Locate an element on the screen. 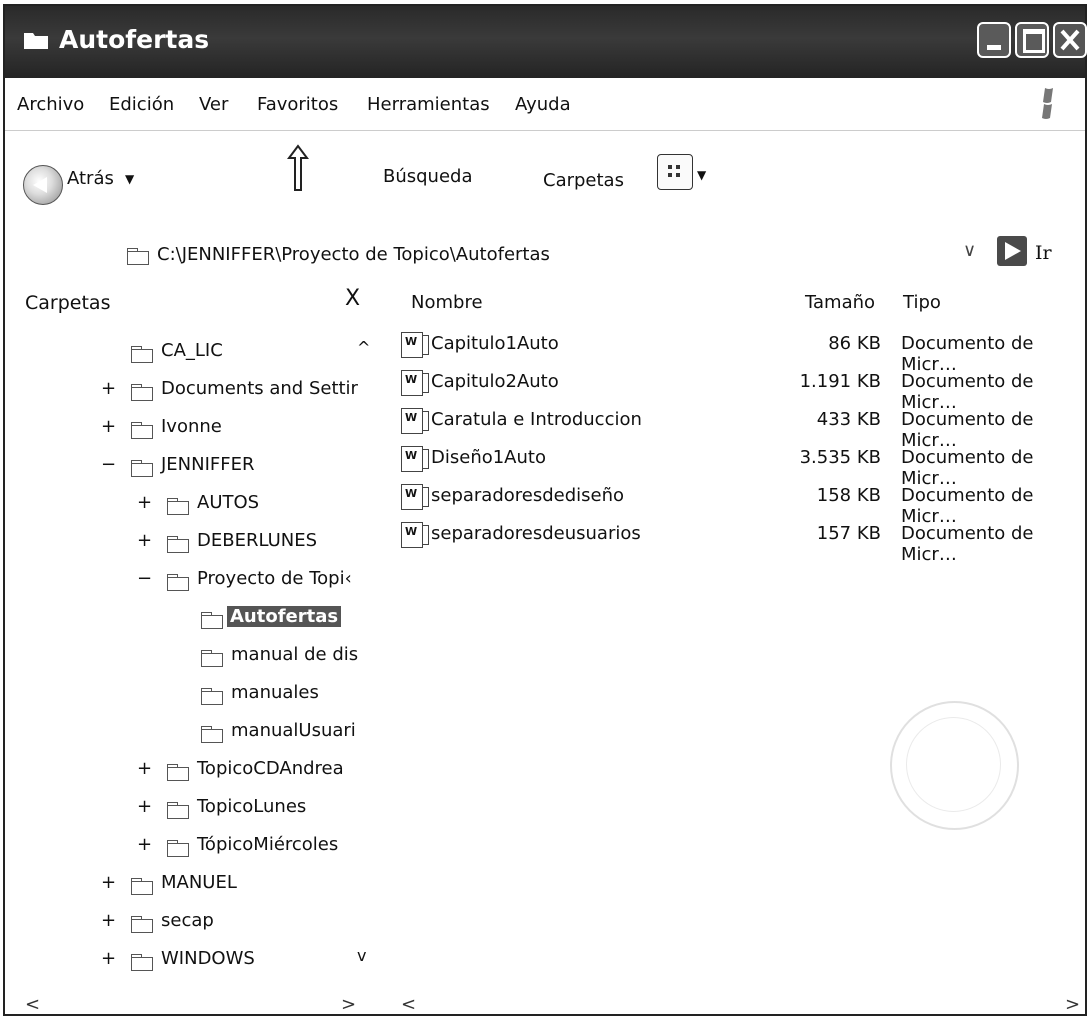 The height and width of the screenshot is (1021, 1092). search-button: Búsqueda is located at coordinates (428, 176).